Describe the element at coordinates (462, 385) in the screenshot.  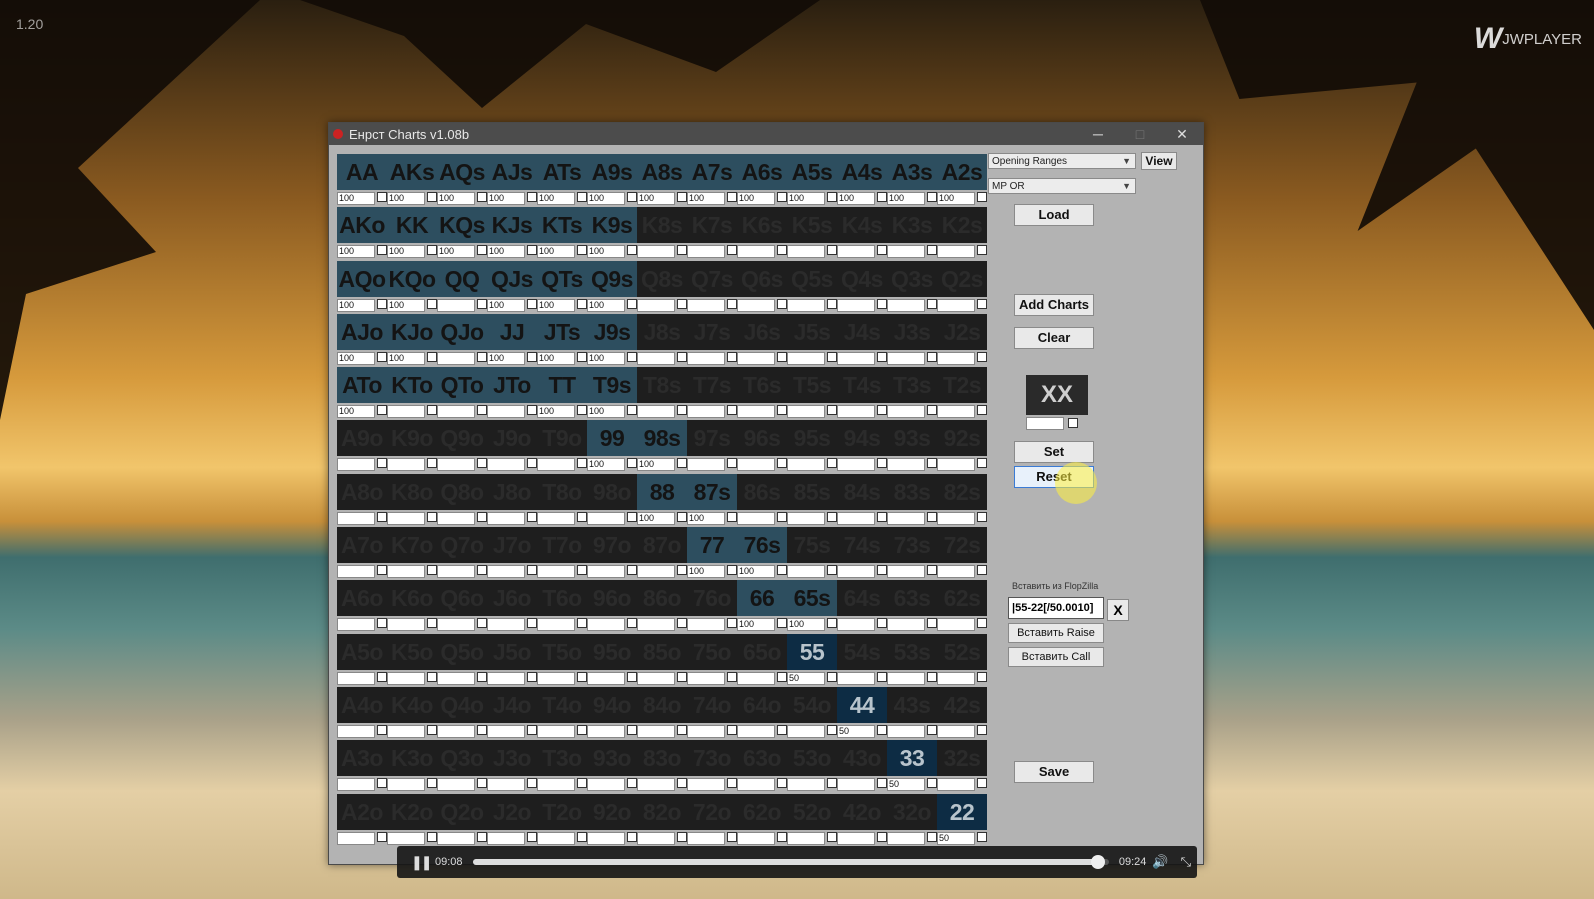
I see `hand-label: QTo` at that location.